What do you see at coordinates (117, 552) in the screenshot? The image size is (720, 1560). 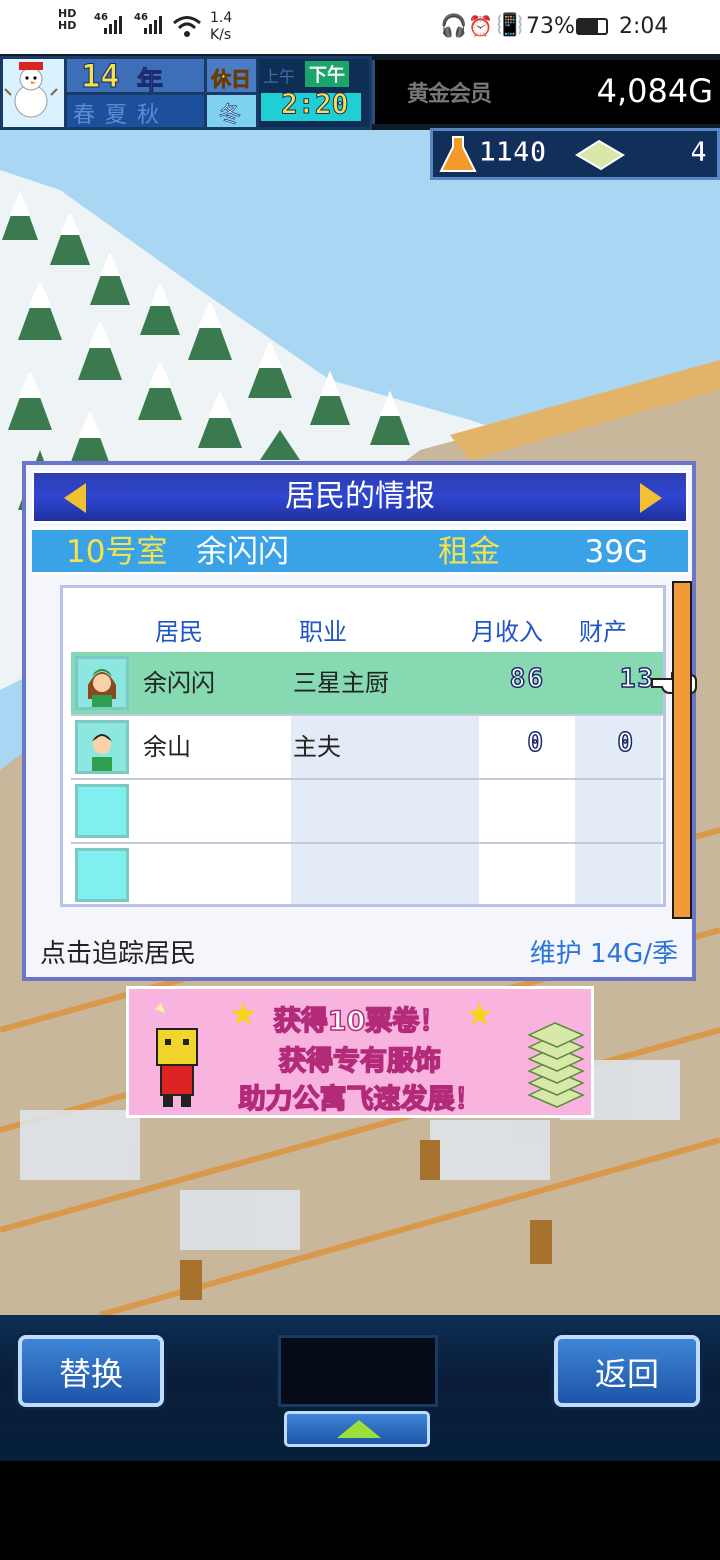 I see `room-number: 10号室` at bounding box center [117, 552].